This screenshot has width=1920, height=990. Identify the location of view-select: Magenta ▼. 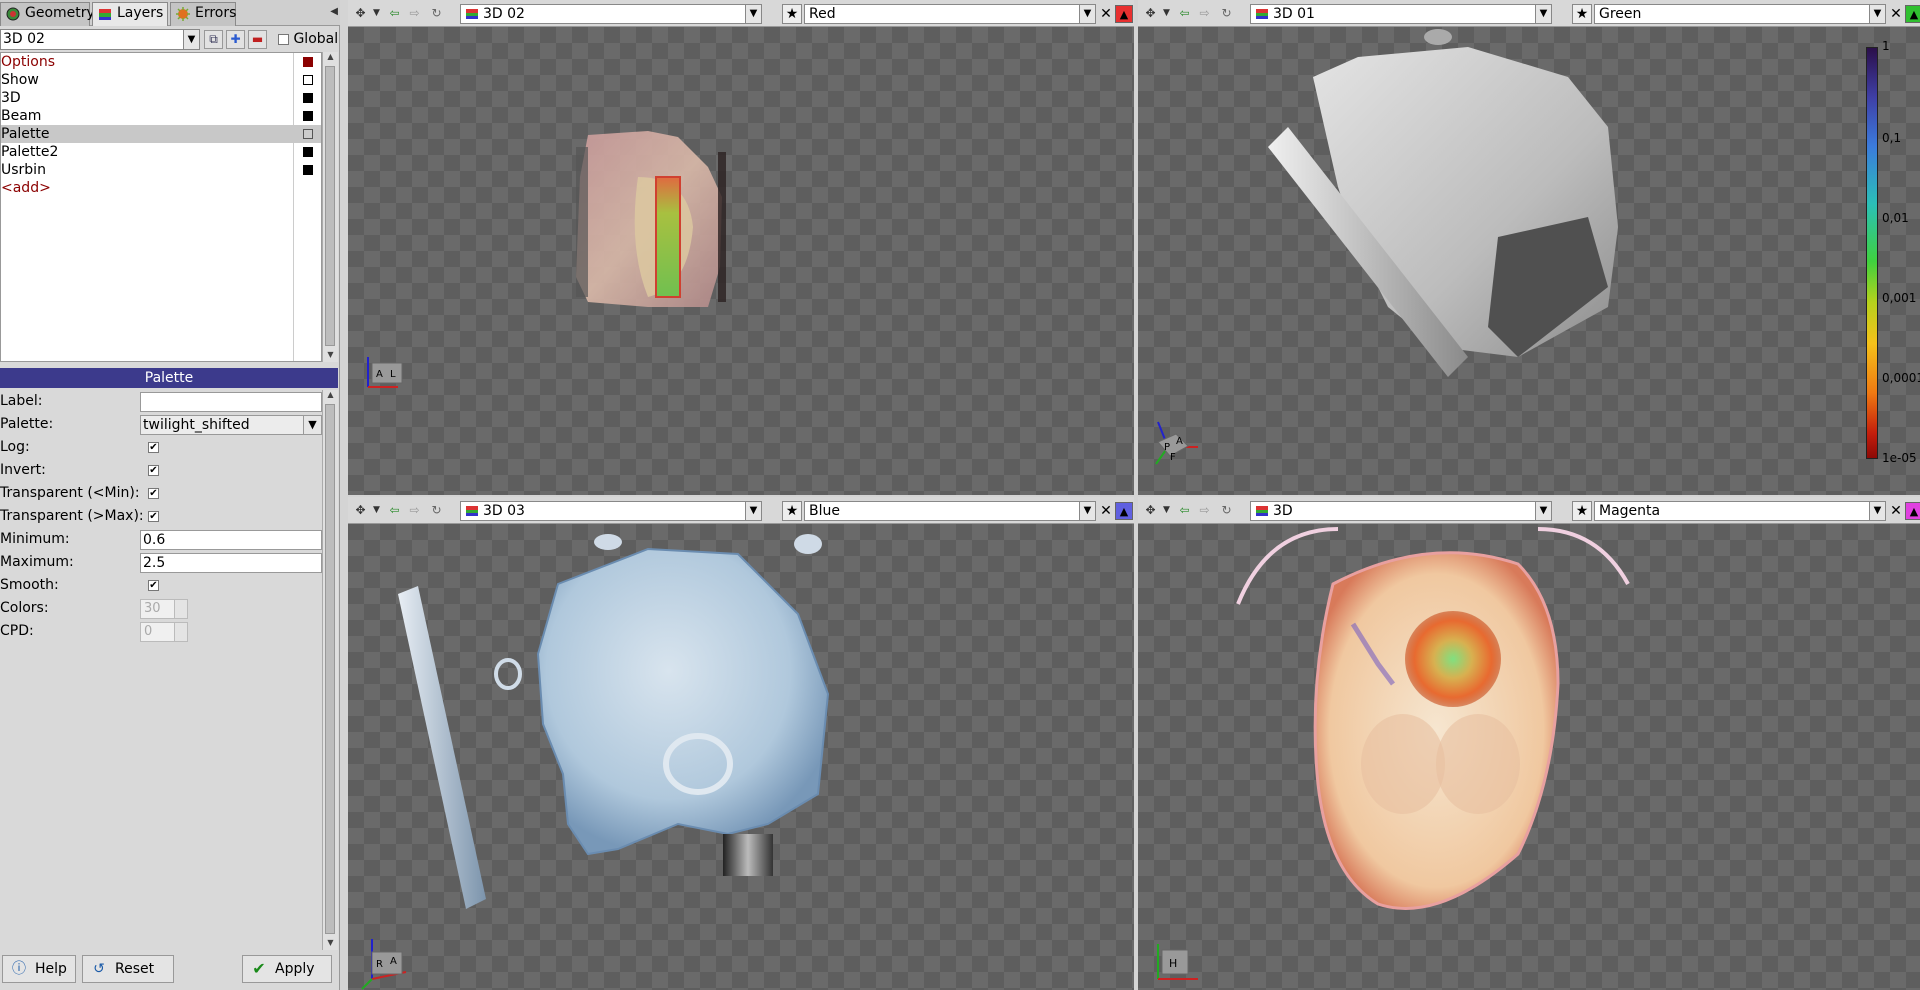
(1740, 511).